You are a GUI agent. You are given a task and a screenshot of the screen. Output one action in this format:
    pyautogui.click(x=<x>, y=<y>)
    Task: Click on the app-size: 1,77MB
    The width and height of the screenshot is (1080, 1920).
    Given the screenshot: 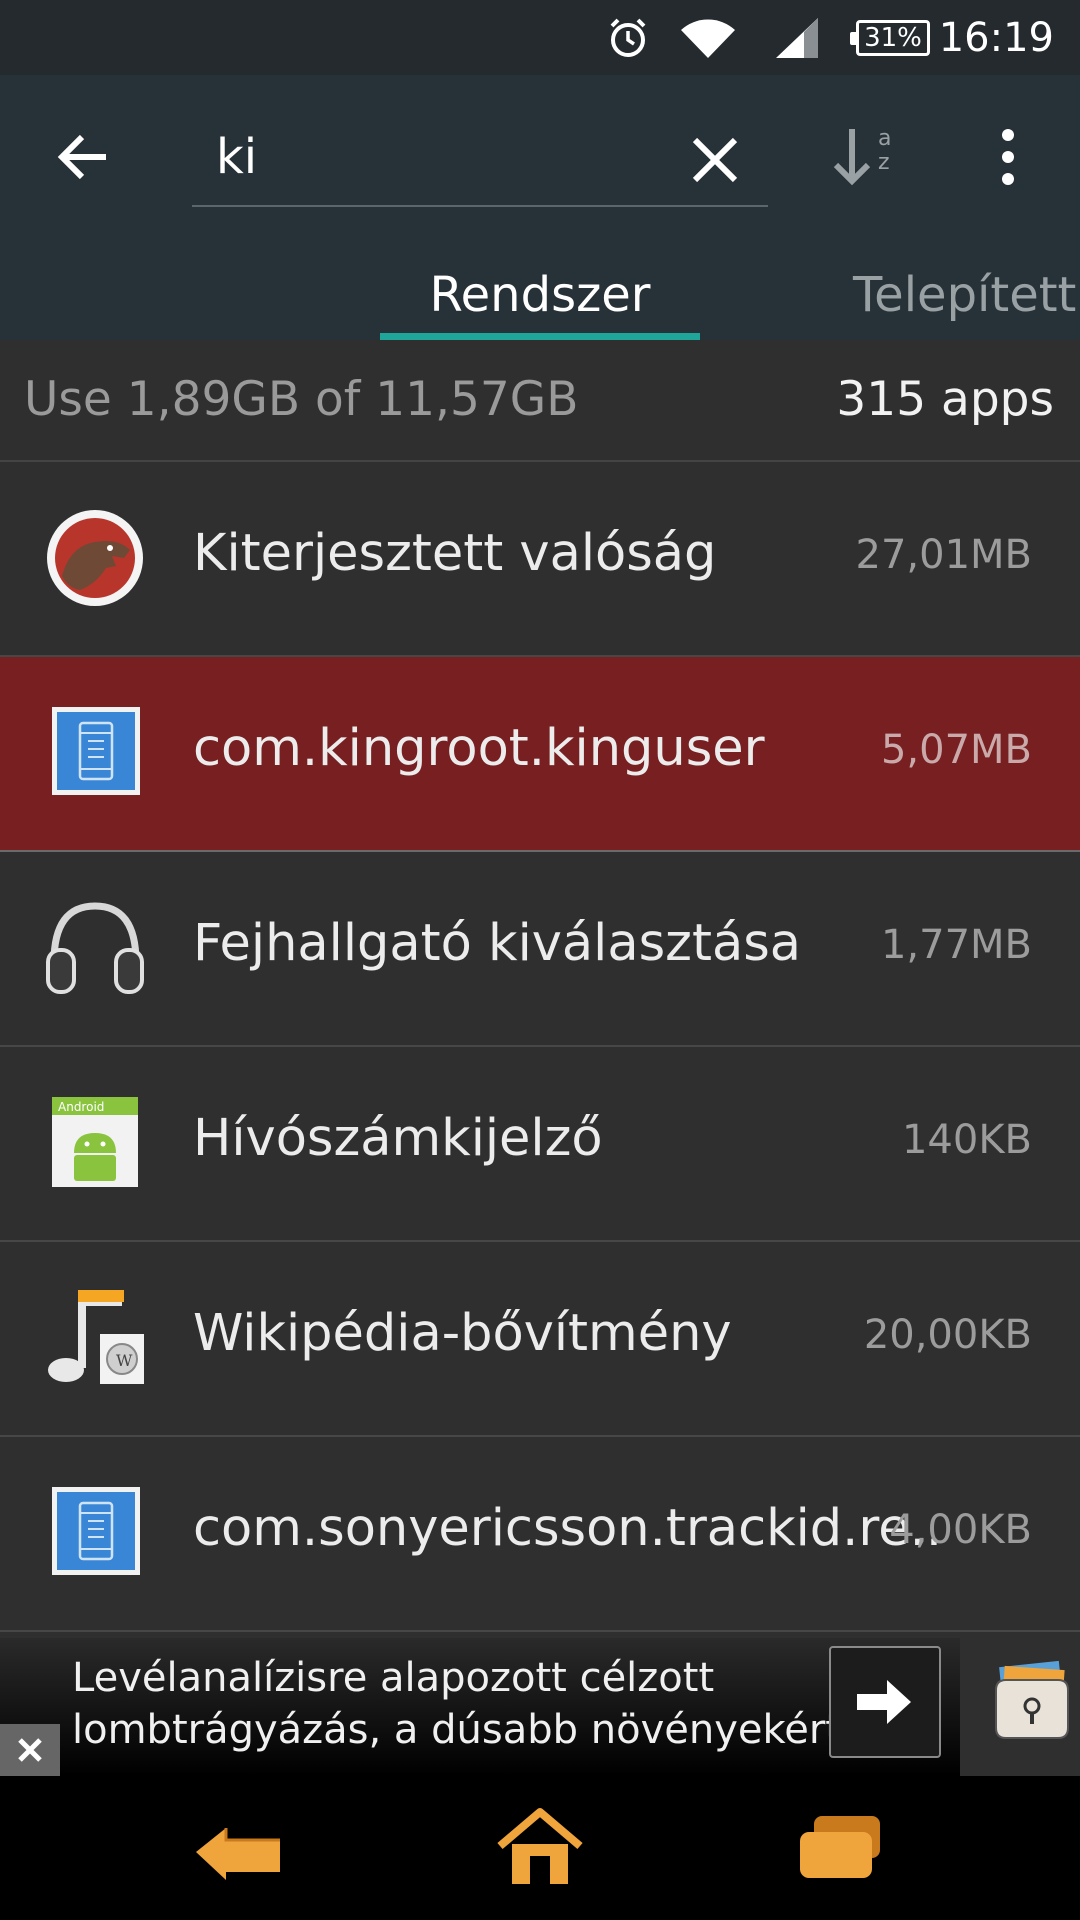 What is the action you would take?
    pyautogui.click(x=956, y=945)
    